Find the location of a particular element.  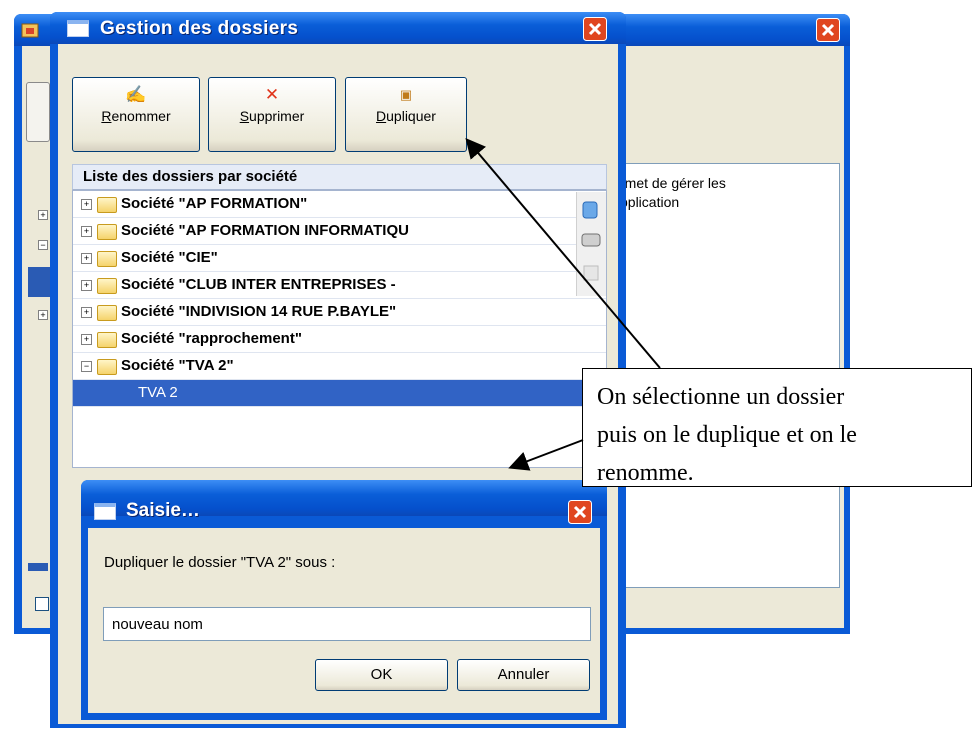

annotation-arrows is located at coordinates (563, 304).